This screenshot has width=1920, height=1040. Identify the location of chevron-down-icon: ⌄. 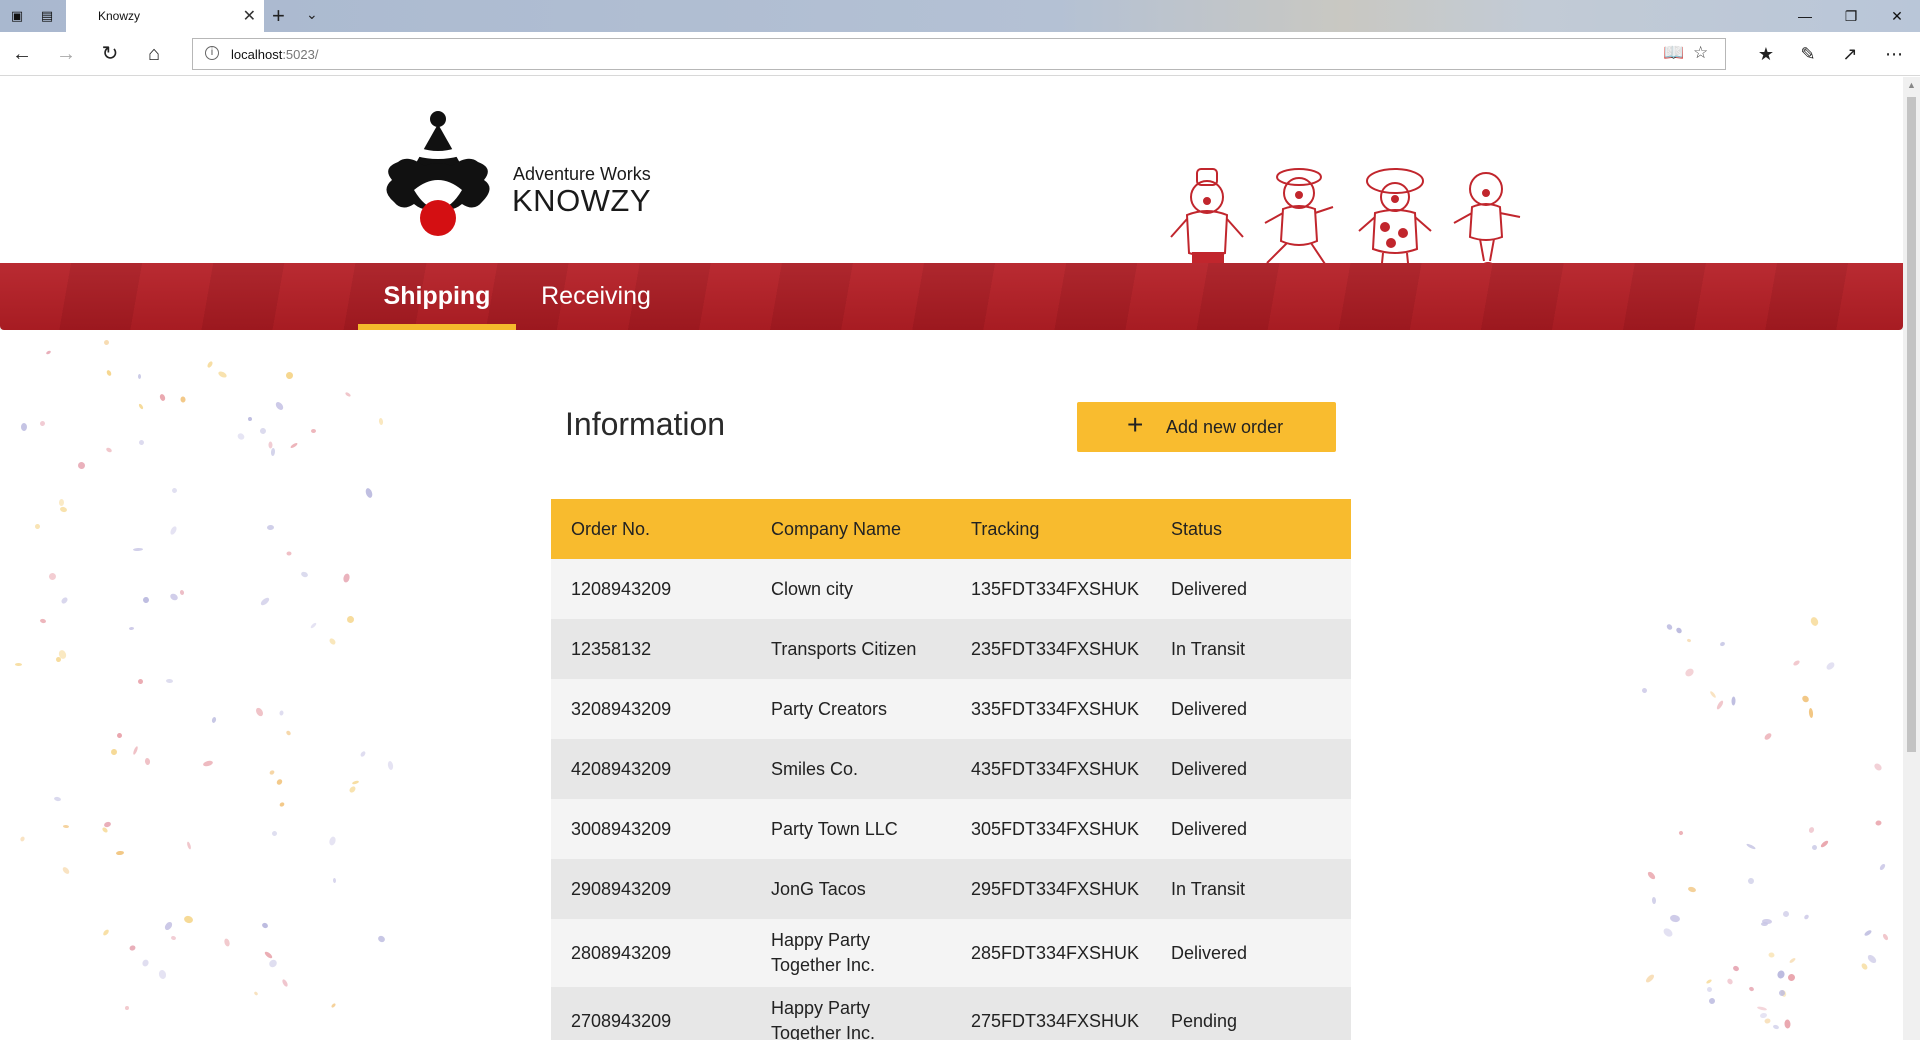
(312, 14).